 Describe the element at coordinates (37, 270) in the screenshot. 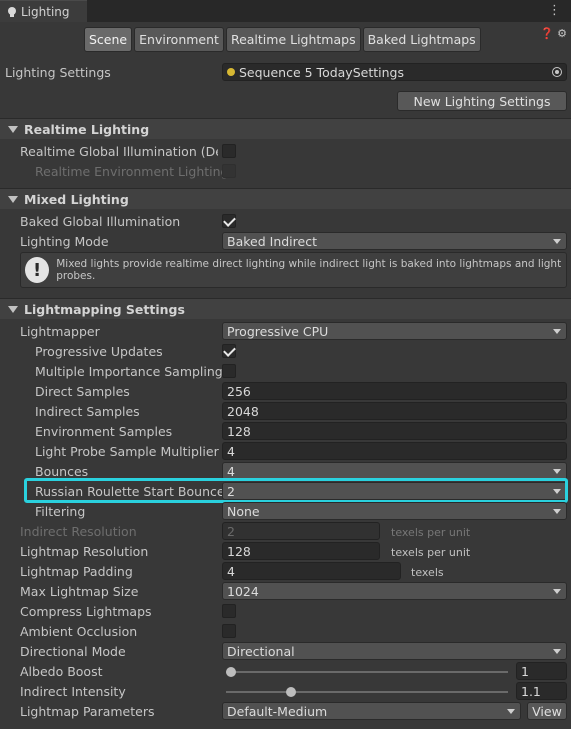

I see `warning-icon: !` at that location.